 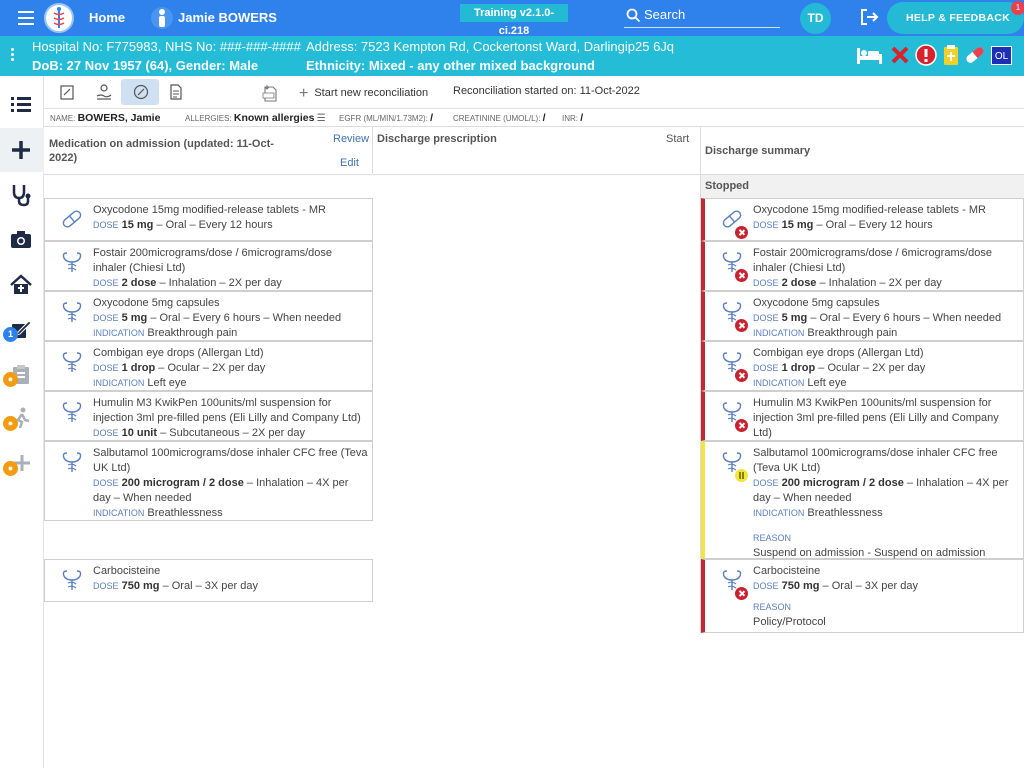 I want to click on egfr-label: EGFR (ML/MIN/1.73M2):, so click(x=383, y=118).